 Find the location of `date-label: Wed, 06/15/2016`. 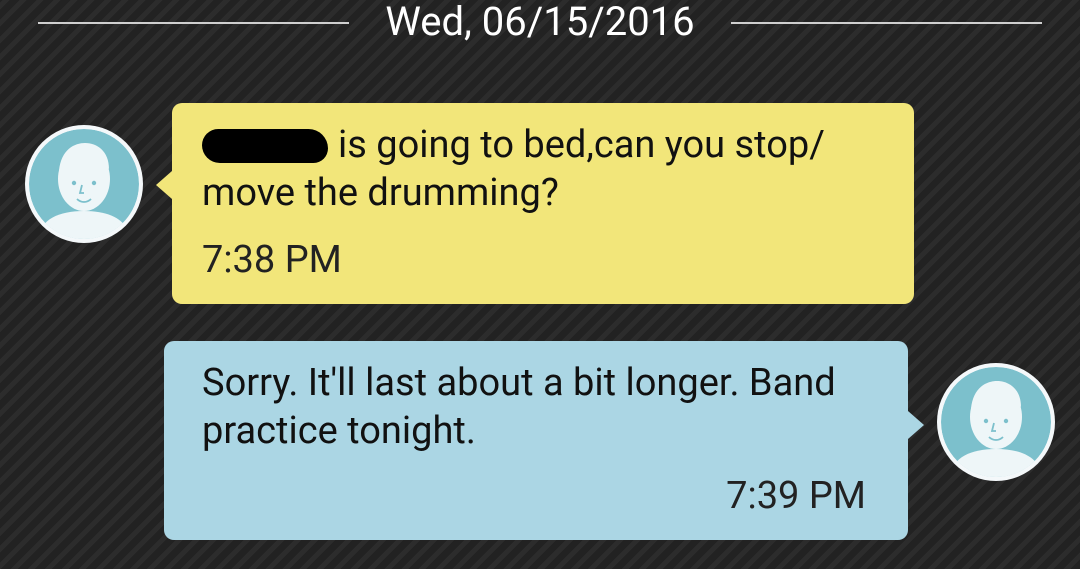

date-label: Wed, 06/15/2016 is located at coordinates (540, 22).